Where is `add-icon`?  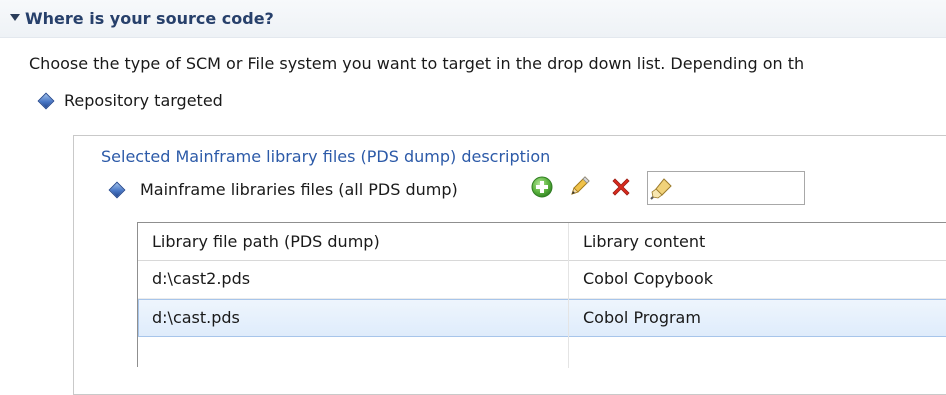
add-icon is located at coordinates (542, 187).